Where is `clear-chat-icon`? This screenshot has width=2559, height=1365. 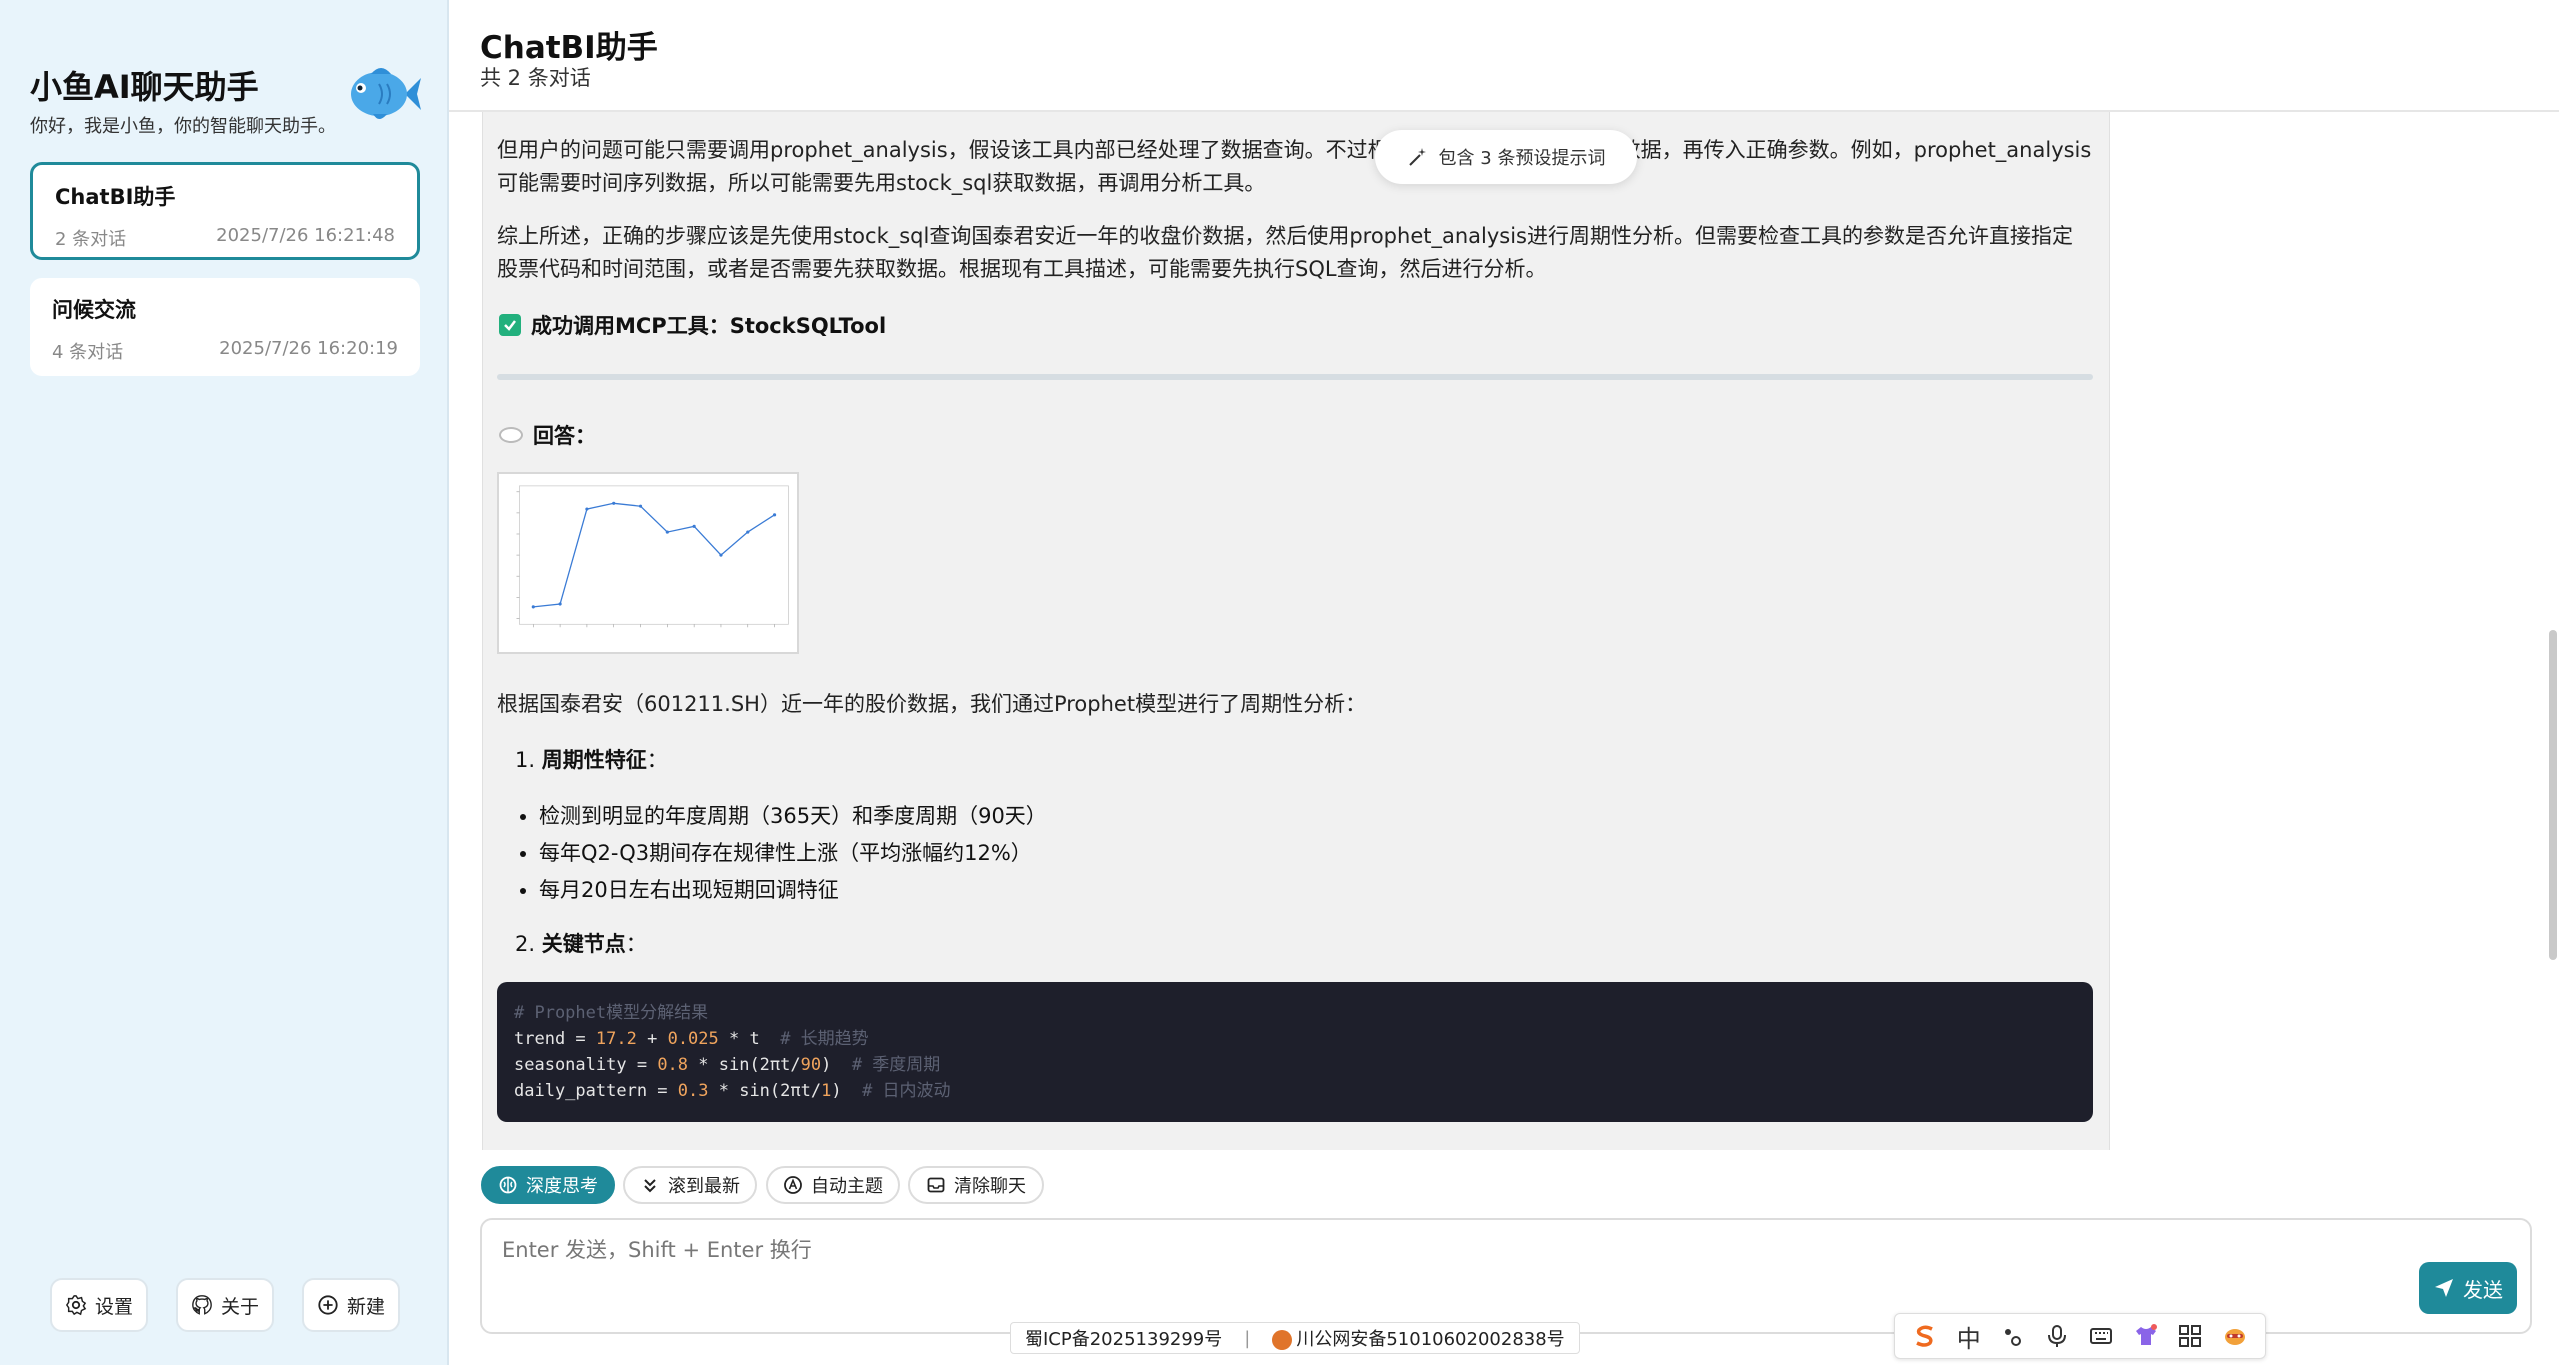
clear-chat-icon is located at coordinates (936, 1185).